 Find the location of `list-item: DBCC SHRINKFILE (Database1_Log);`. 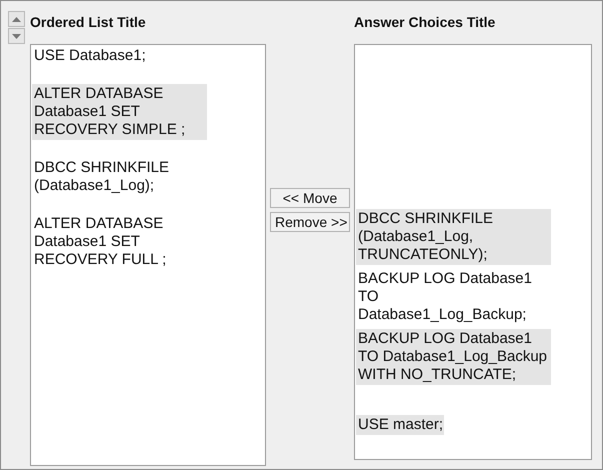

list-item: DBCC SHRINKFILE (Database1_Log); is located at coordinates (119, 177).